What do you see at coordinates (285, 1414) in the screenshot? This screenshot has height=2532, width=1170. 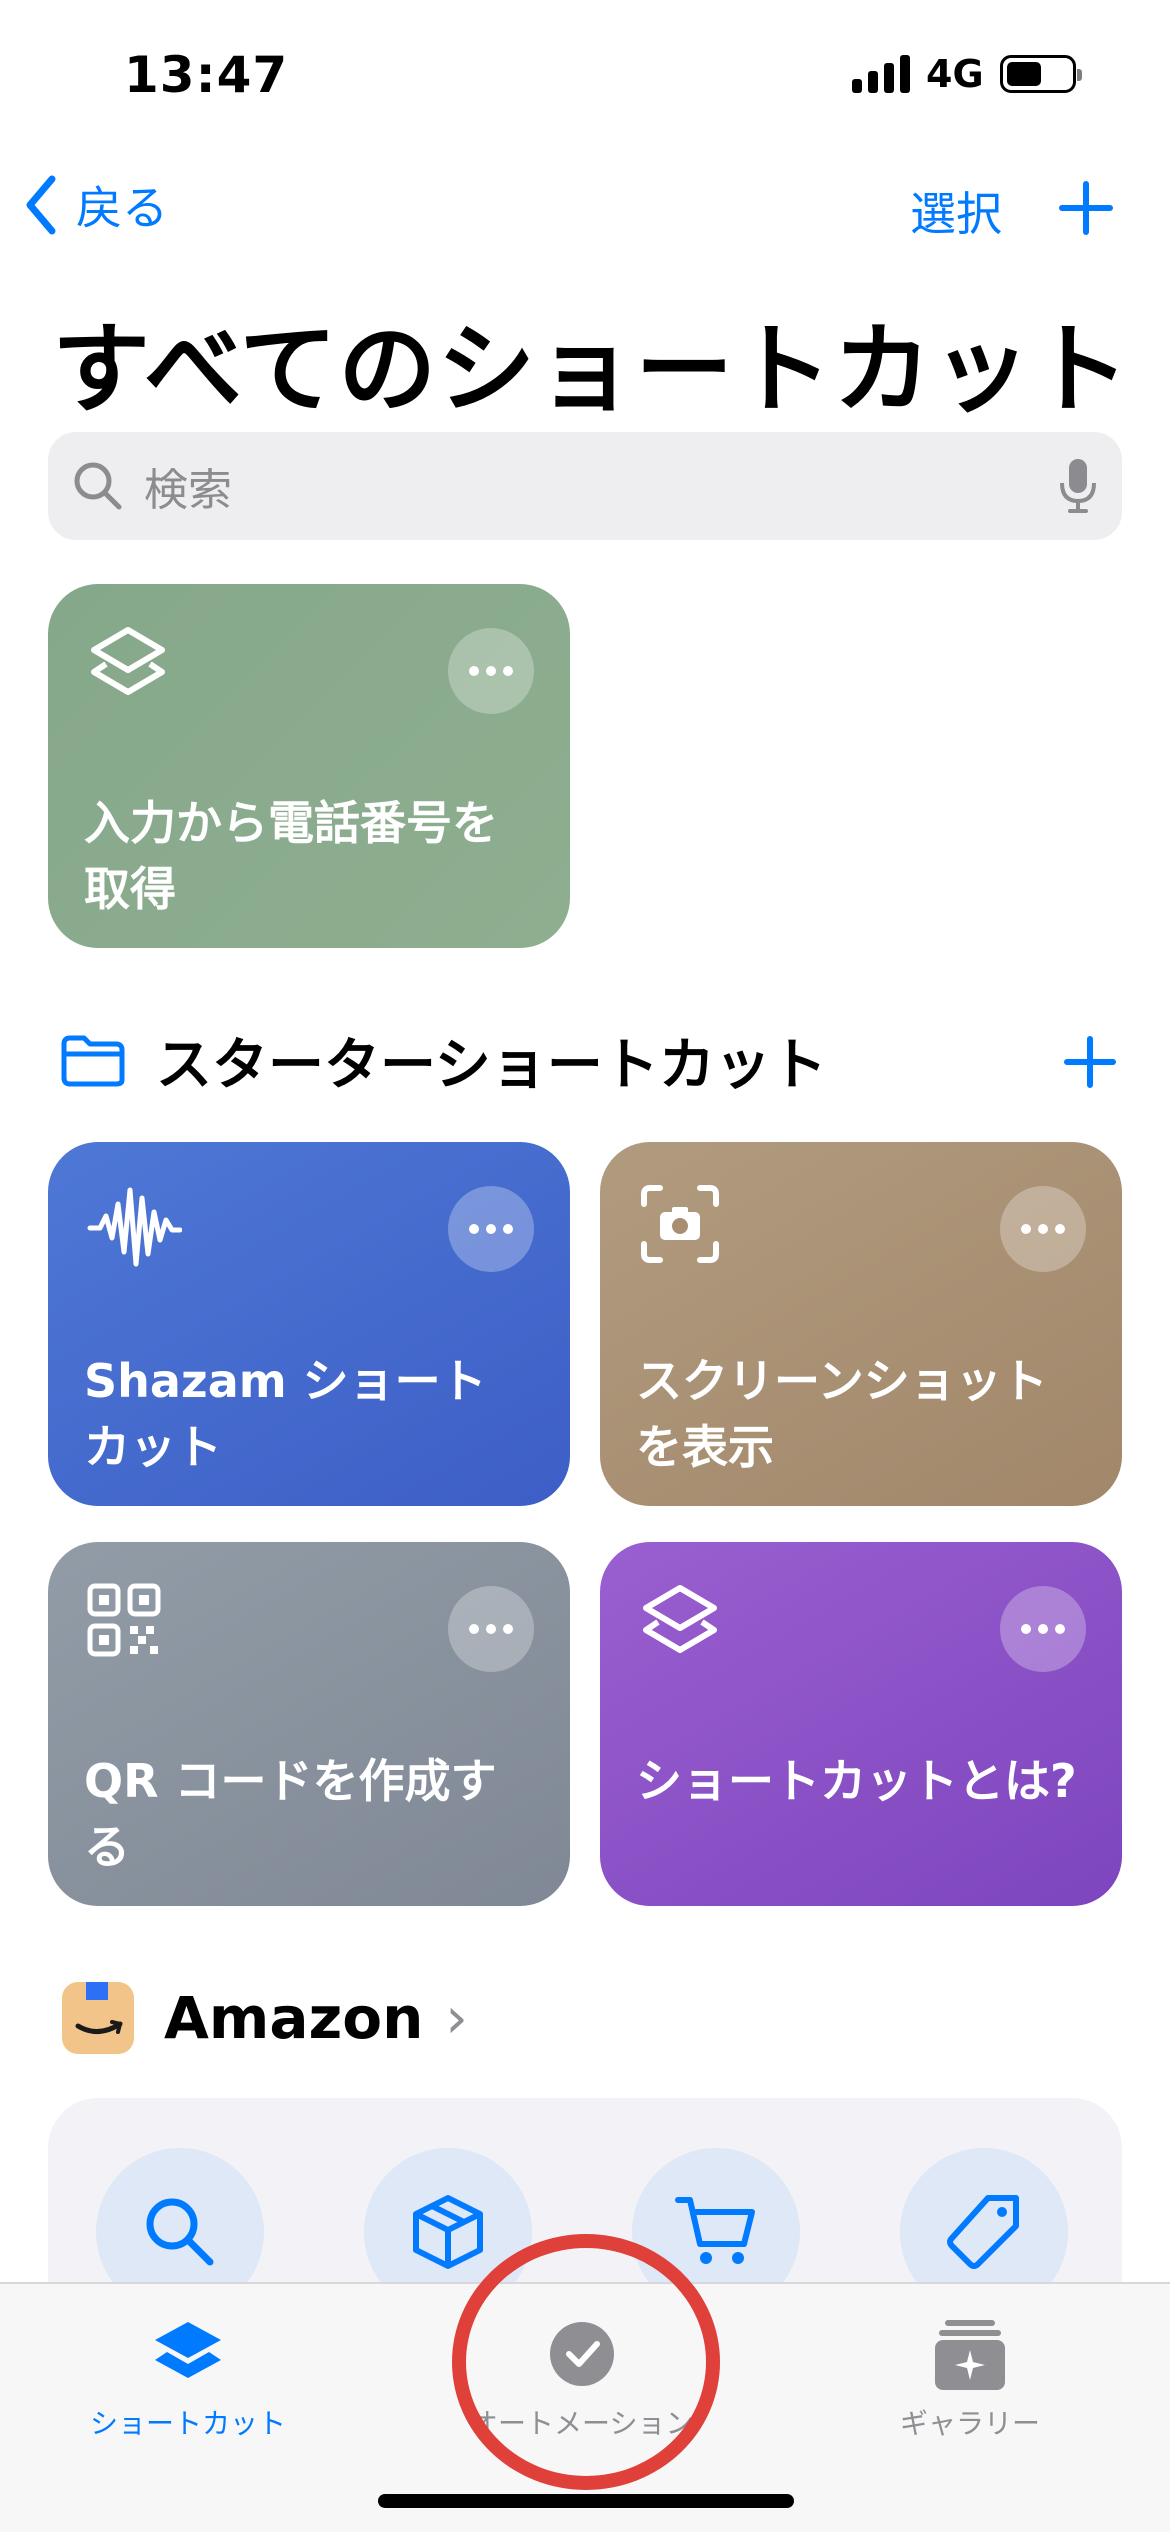 I see `shortcut-card-label: Shazam ショートカット` at bounding box center [285, 1414].